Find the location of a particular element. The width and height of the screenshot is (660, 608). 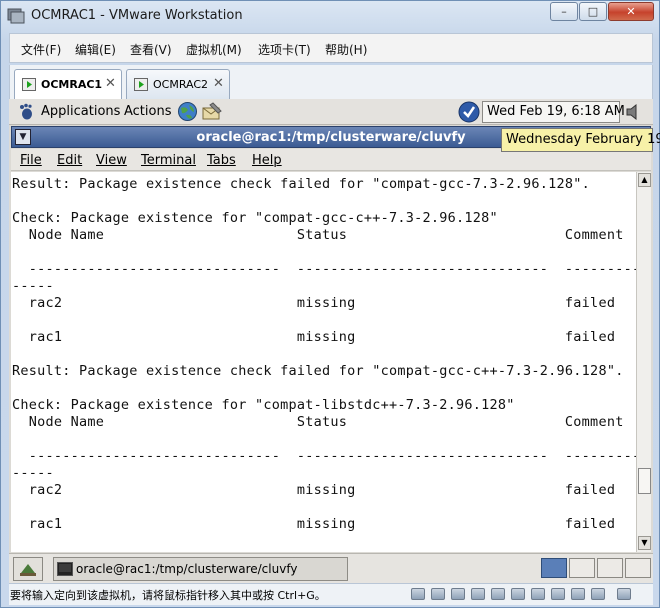

actions-menu: Actions is located at coordinates (148, 111).